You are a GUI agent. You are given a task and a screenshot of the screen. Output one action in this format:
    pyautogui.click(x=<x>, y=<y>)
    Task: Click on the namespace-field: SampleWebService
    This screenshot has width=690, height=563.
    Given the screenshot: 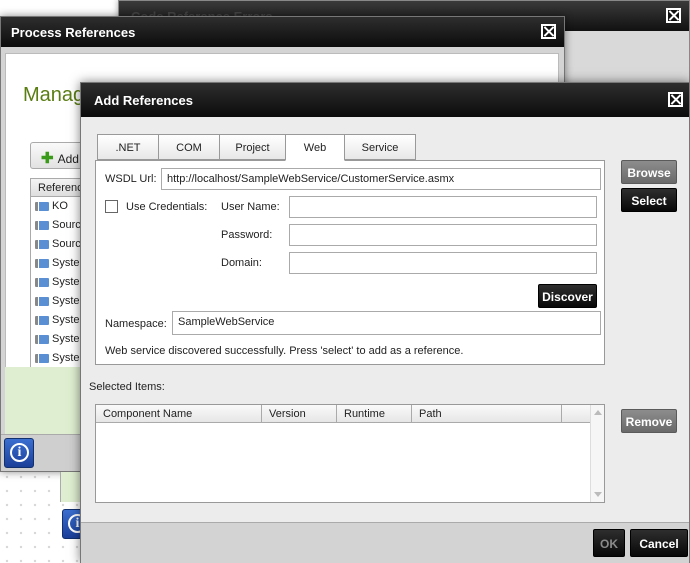 What is the action you would take?
    pyautogui.click(x=386, y=323)
    